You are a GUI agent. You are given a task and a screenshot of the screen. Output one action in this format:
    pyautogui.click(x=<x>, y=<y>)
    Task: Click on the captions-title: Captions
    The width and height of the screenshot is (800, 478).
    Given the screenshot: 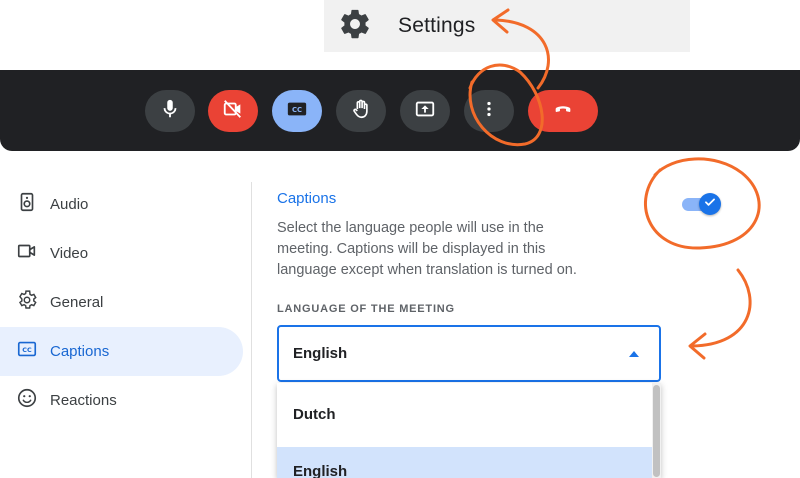 What is the action you would take?
    pyautogui.click(x=307, y=198)
    